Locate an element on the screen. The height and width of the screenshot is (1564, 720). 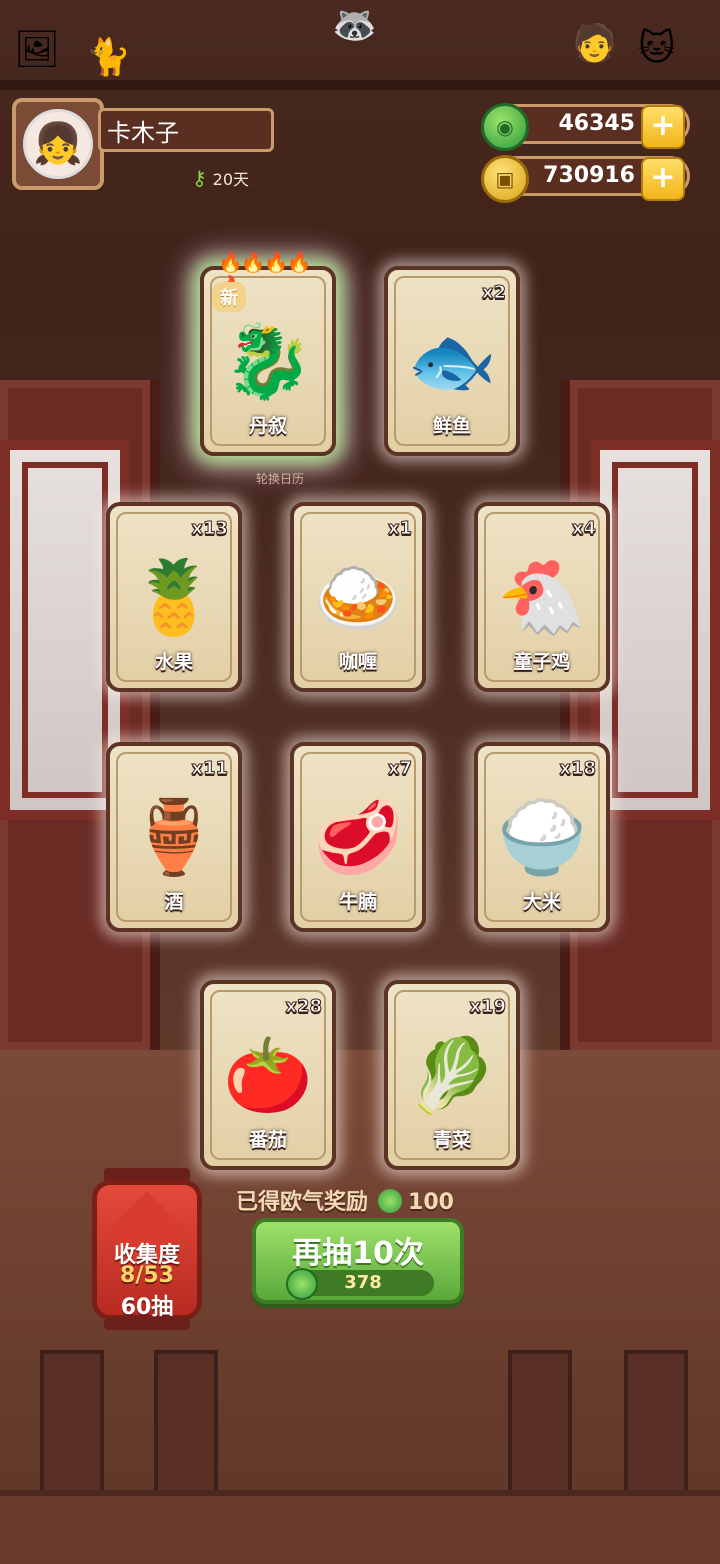
collection-draws: 60抽 is located at coordinates (147, 1307).